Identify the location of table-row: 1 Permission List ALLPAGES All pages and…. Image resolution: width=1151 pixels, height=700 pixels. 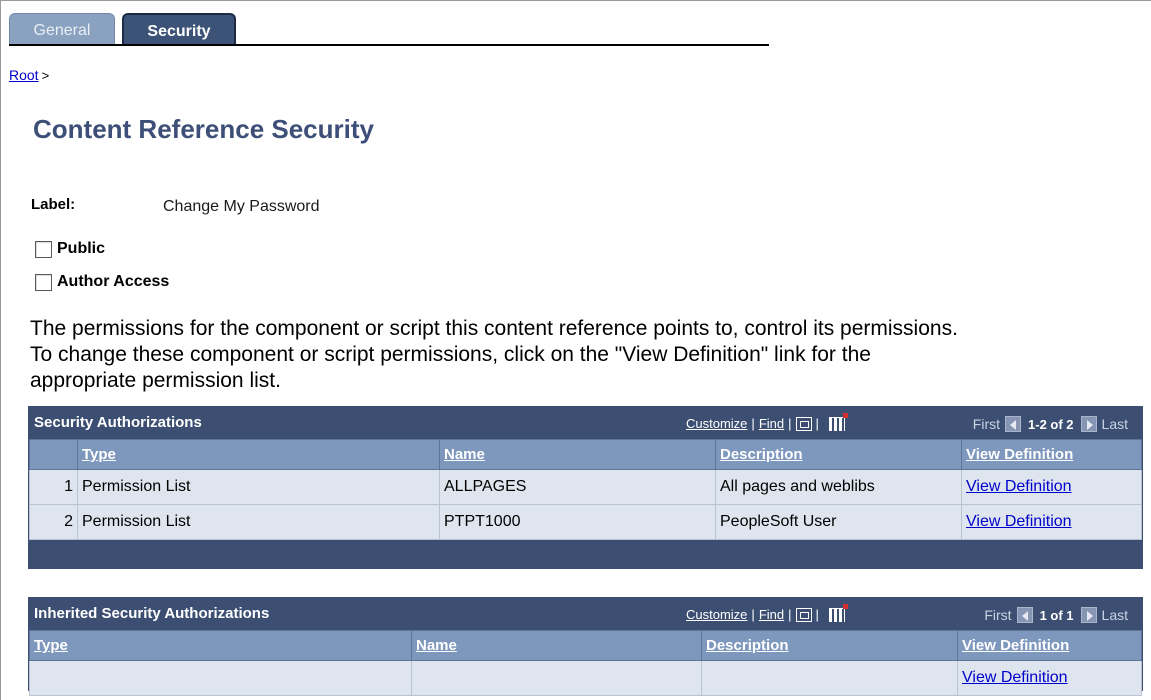
(585, 487).